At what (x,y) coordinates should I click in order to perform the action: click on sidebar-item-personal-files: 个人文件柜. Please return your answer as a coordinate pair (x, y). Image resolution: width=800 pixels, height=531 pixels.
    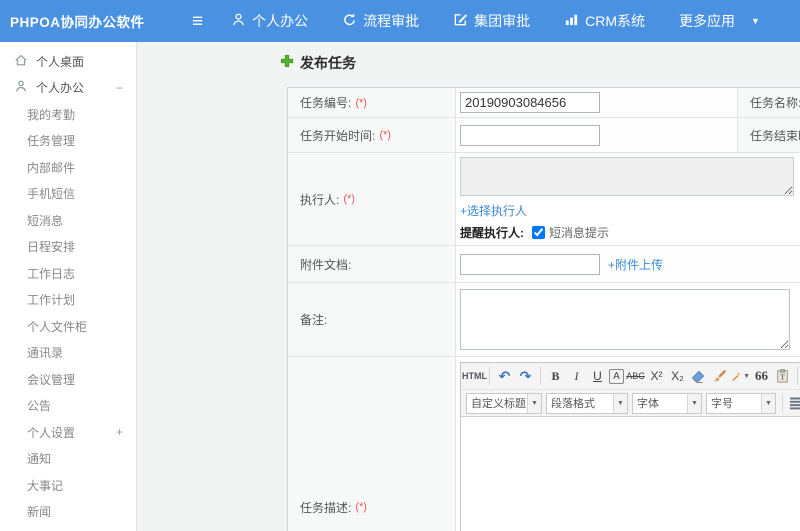
    Looking at the image, I should click on (68, 326).